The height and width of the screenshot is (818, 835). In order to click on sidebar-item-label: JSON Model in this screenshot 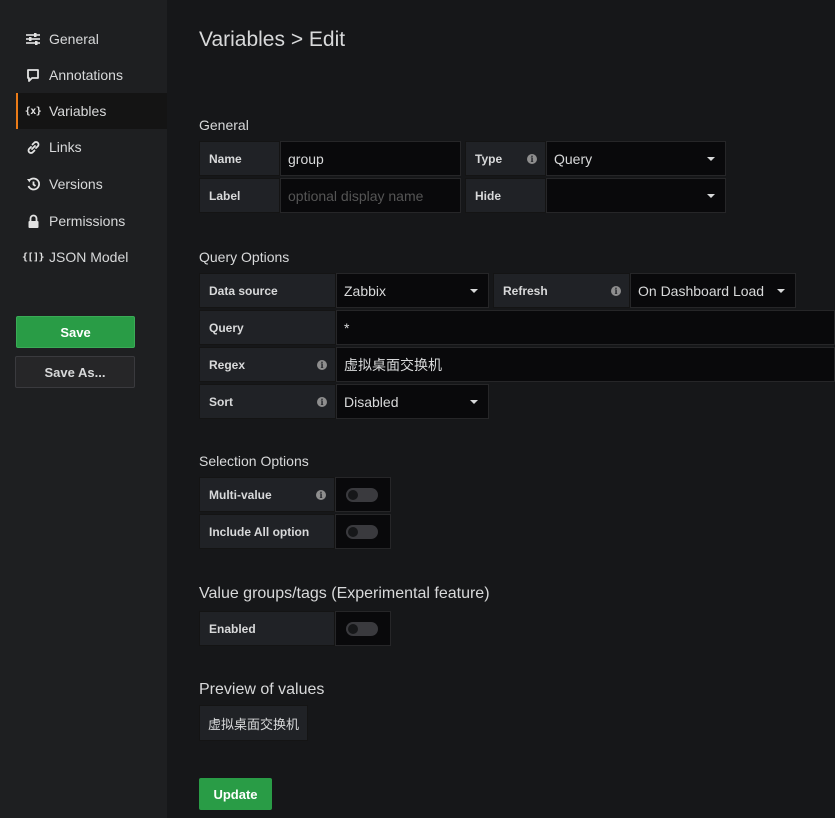, I will do `click(89, 257)`.